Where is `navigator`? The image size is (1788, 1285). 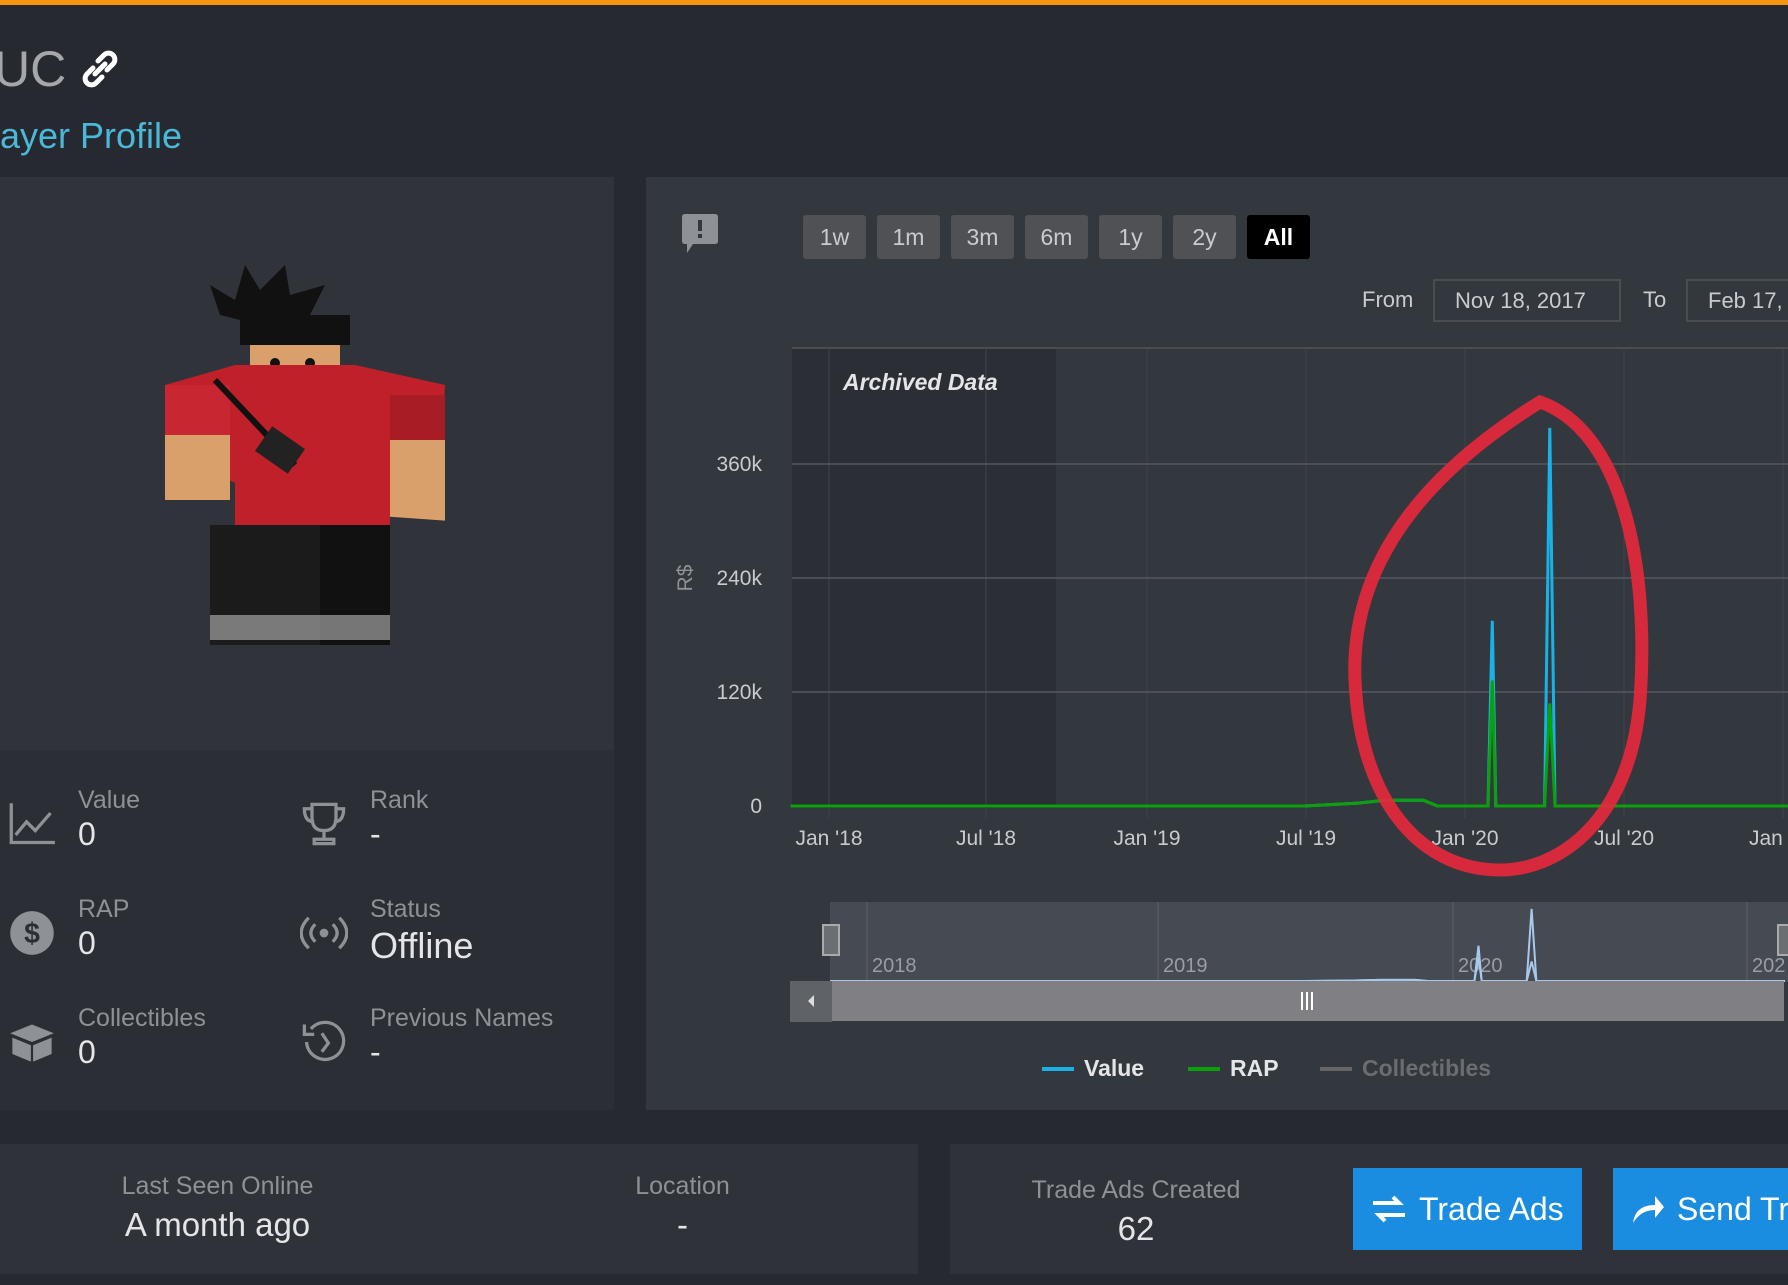
navigator is located at coordinates (1289, 942).